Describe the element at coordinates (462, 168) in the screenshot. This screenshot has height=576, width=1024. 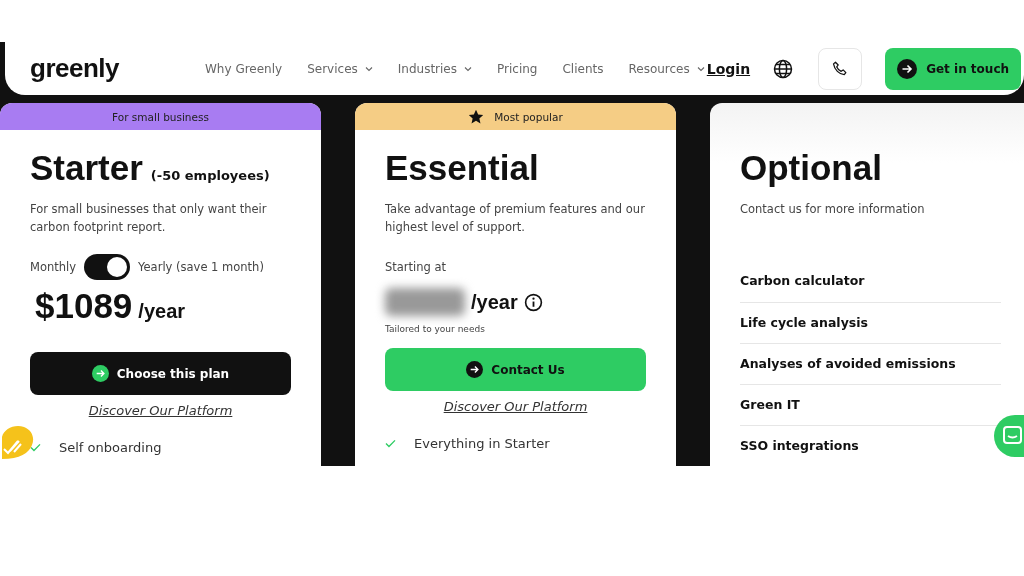
I see `plan-title: Essential` at that location.